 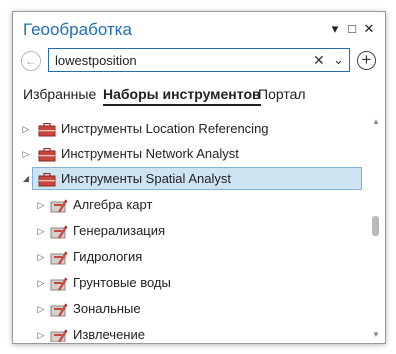 I want to click on tree-item-label: Грунтовые воды, so click(x=122, y=282).